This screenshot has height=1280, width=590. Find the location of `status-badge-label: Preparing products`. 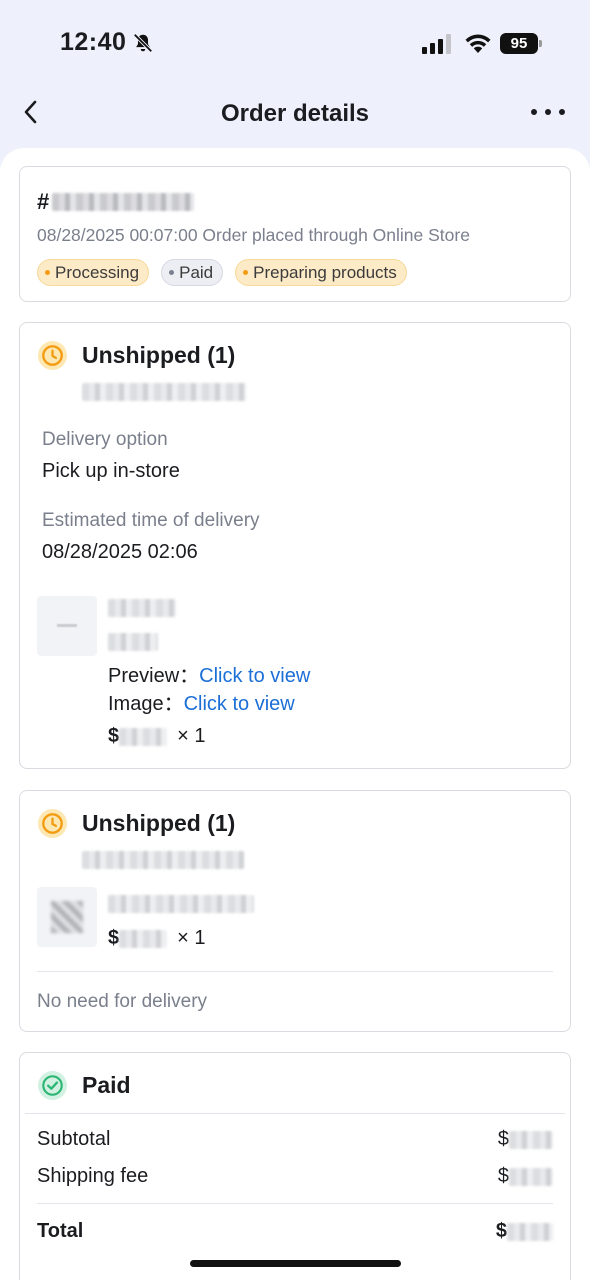

status-badge-label: Preparing products is located at coordinates (325, 272).